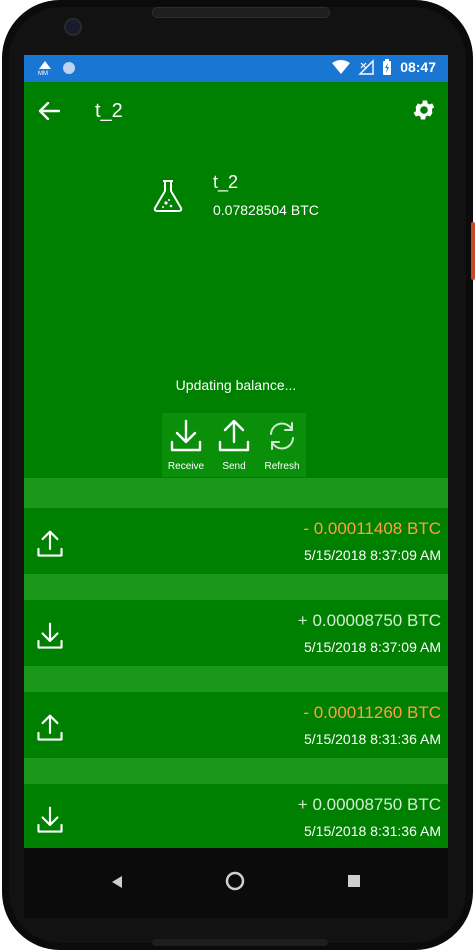 This screenshot has height=950, width=475. I want to click on wifi-icon, so click(341, 67).